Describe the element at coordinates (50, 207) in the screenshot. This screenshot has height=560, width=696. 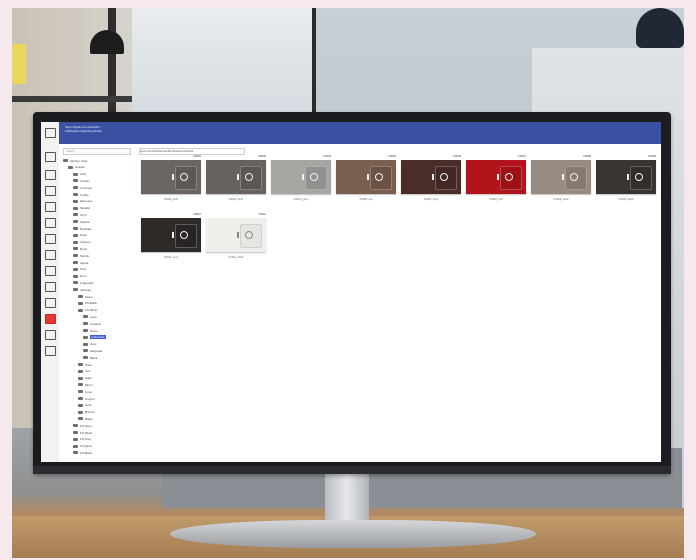
I see `share-icon` at that location.